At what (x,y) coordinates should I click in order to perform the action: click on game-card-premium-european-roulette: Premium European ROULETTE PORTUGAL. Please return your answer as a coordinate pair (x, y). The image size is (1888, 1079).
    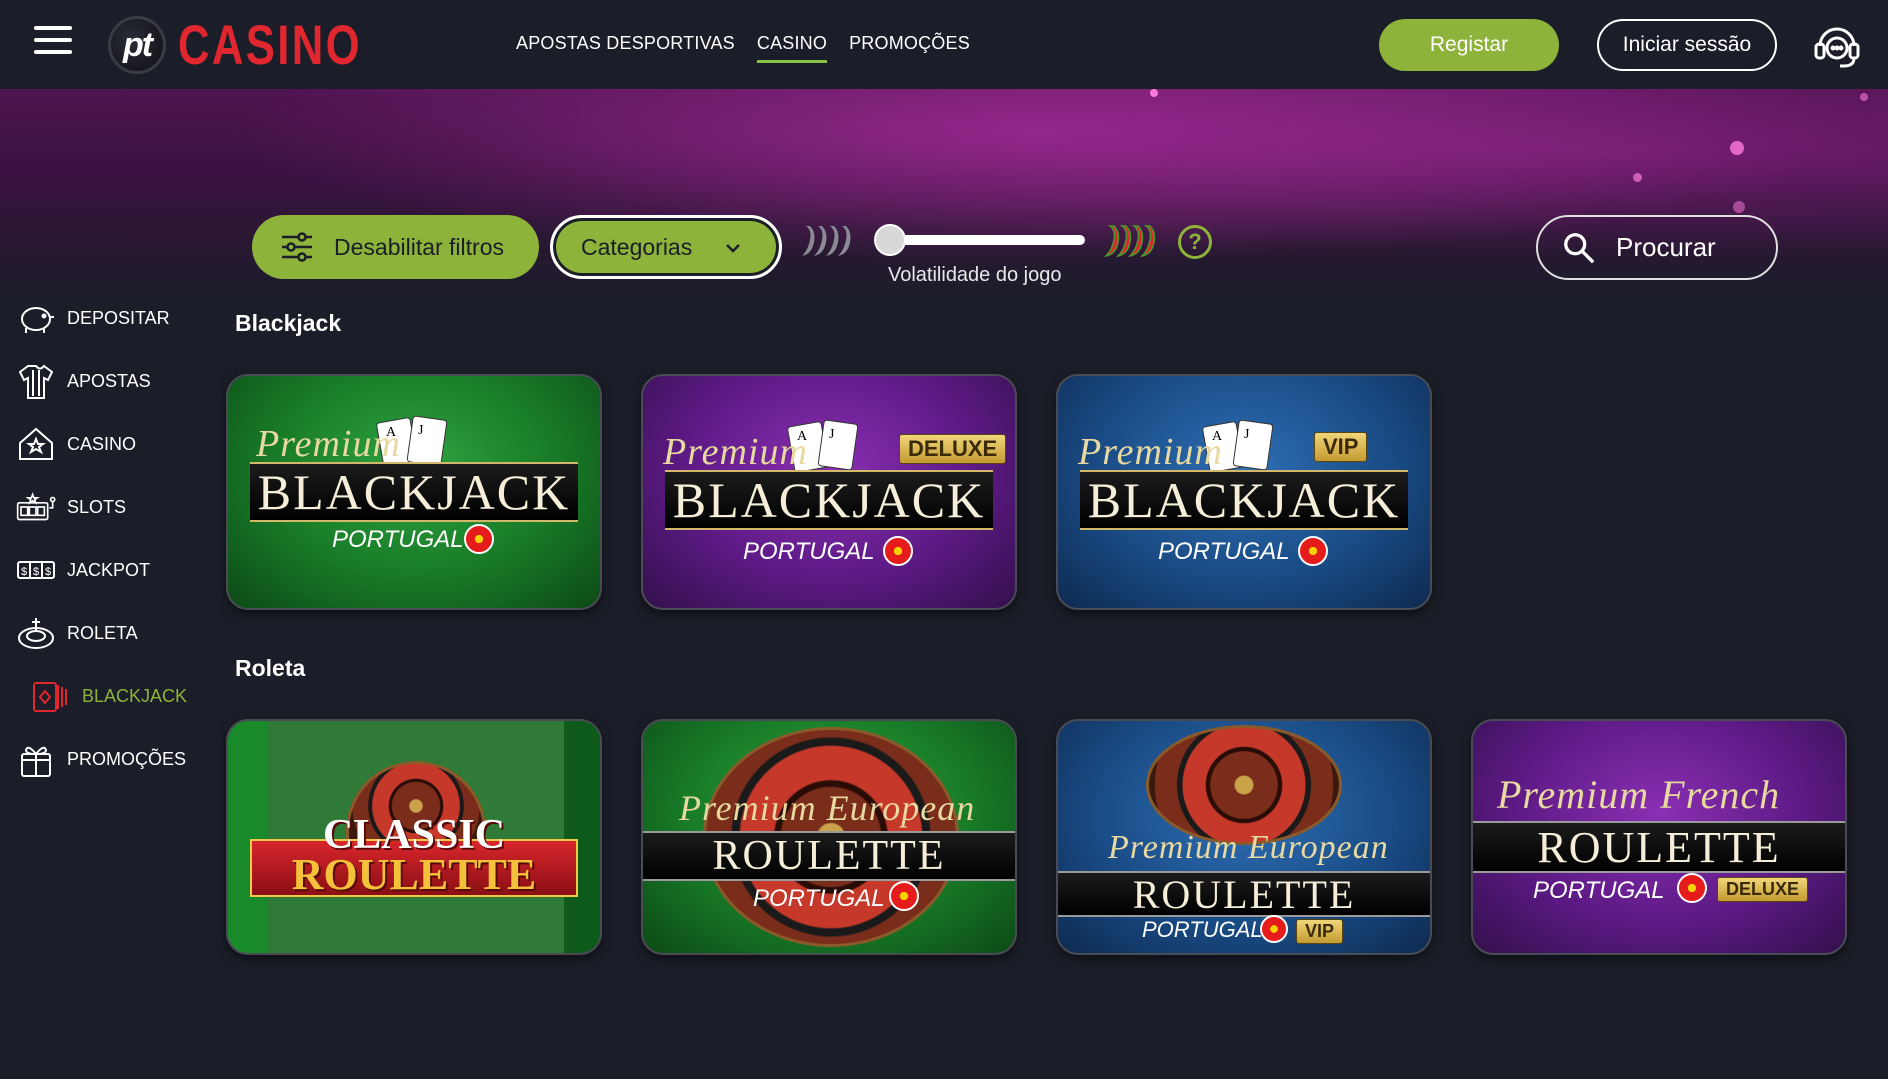
    Looking at the image, I should click on (829, 837).